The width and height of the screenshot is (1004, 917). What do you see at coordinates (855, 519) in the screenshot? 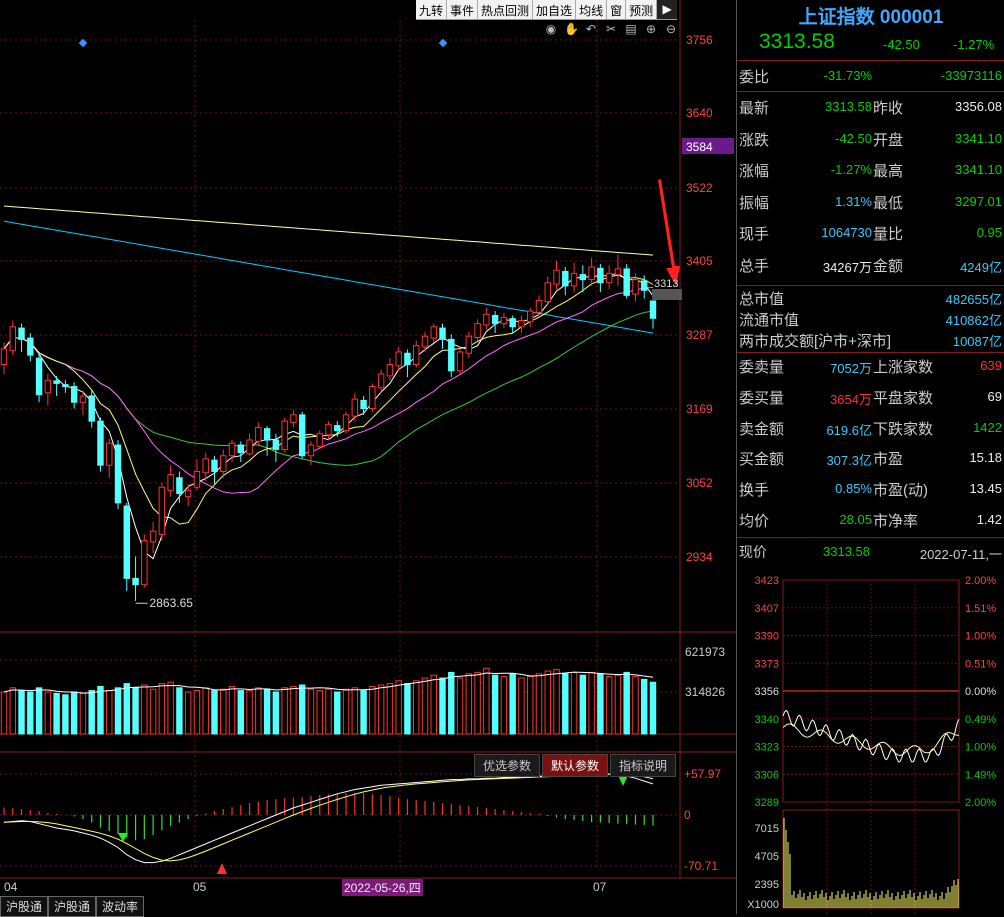
I see `stat-value: 28.05` at bounding box center [855, 519].